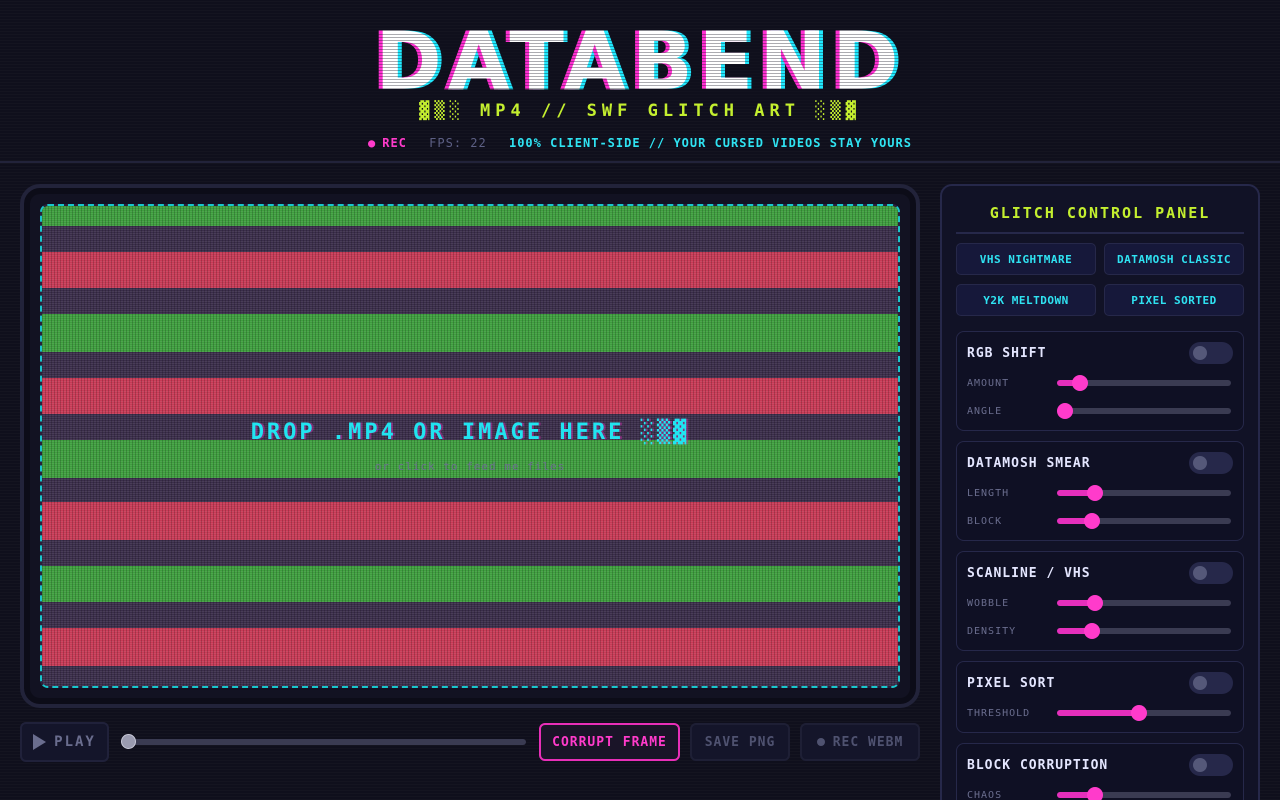  What do you see at coordinates (640, 62) in the screenshot?
I see `app-logo: DATABEND` at bounding box center [640, 62].